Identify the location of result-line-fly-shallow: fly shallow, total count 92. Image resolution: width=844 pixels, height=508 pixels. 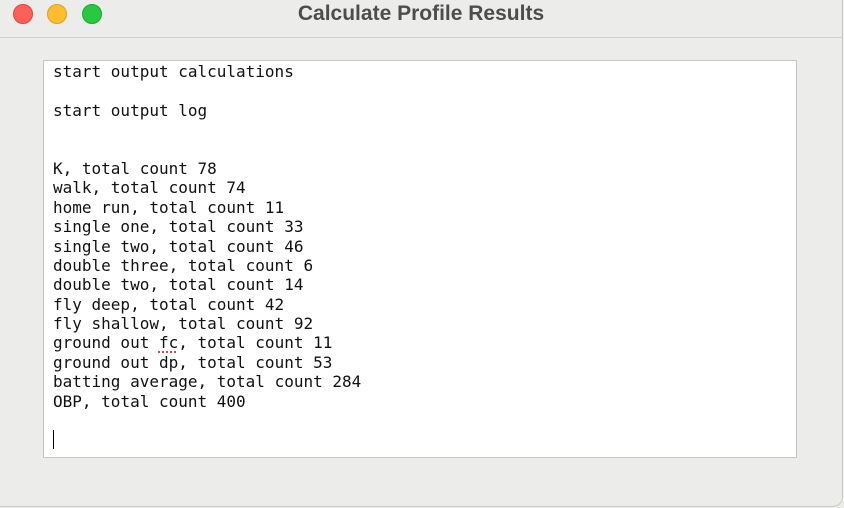
(183, 324).